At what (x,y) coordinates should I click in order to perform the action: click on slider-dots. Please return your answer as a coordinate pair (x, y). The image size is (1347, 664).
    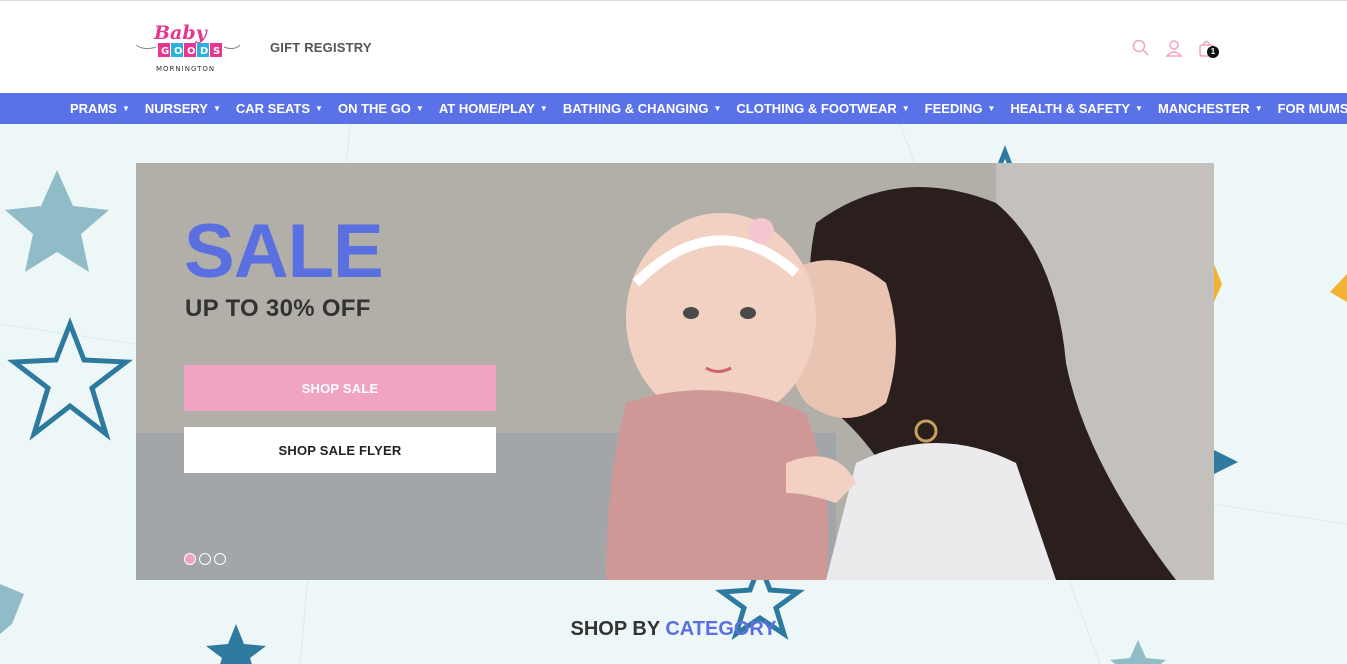
    Looking at the image, I should click on (206, 559).